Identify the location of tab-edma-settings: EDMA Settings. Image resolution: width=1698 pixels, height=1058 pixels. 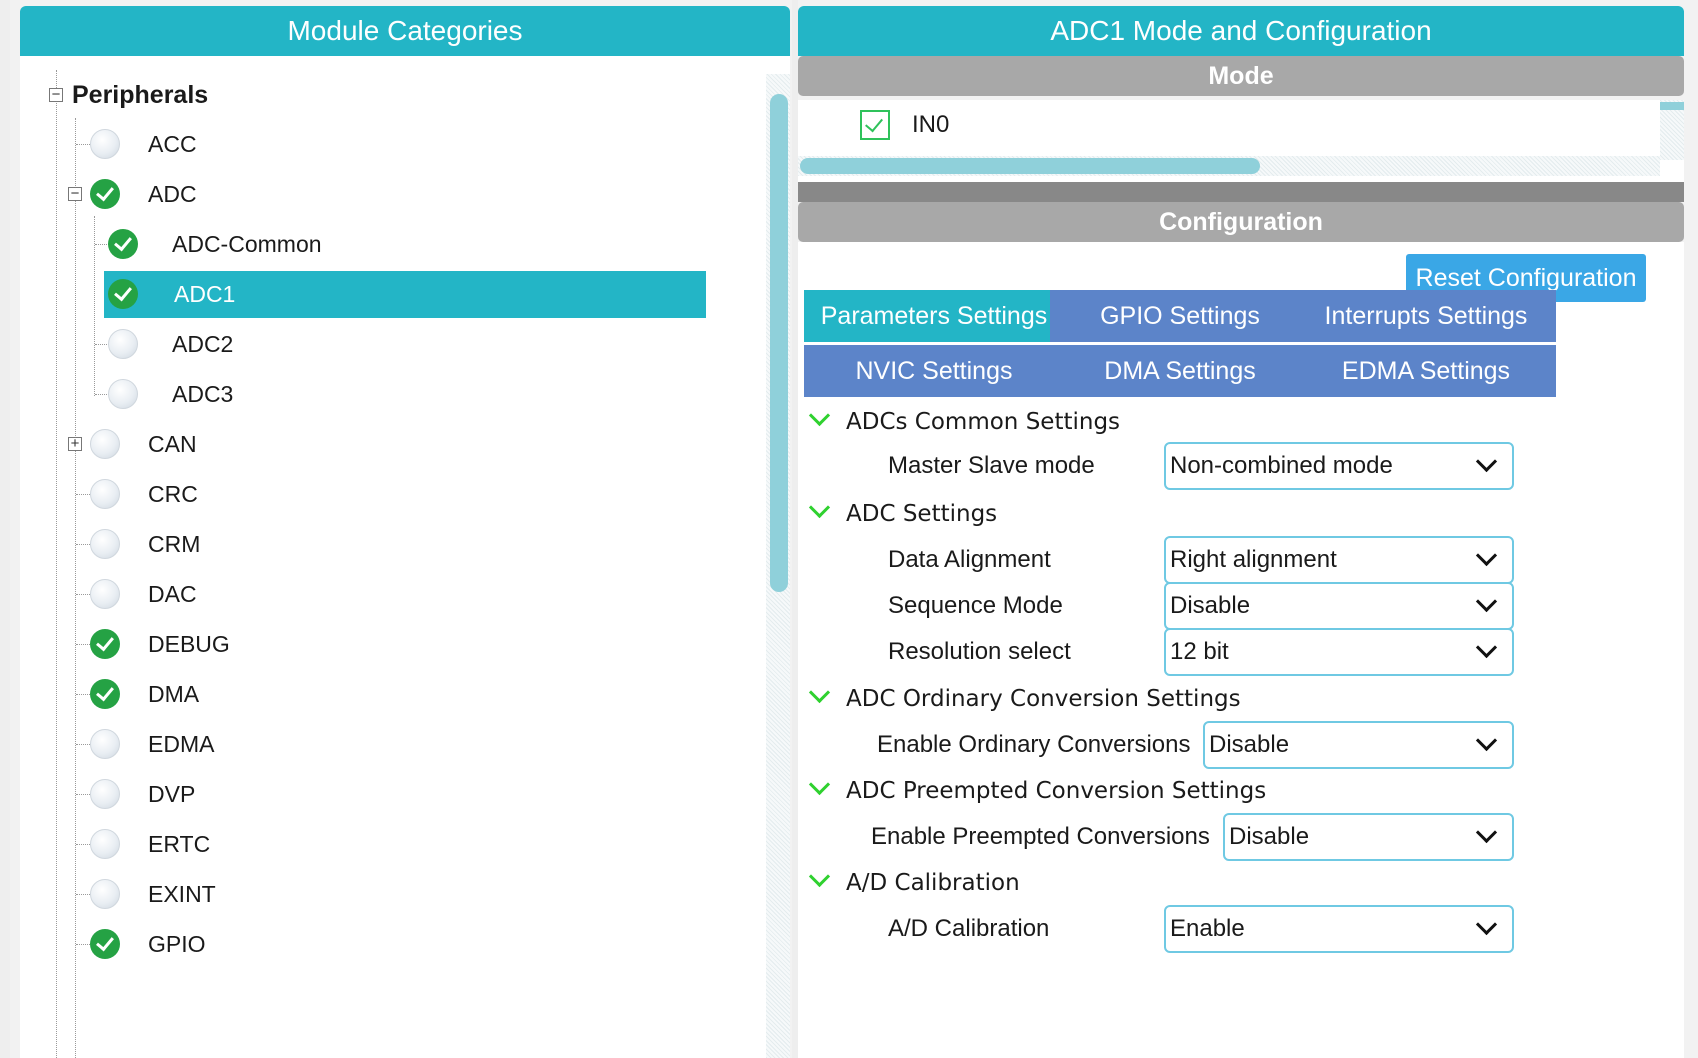
(1426, 371).